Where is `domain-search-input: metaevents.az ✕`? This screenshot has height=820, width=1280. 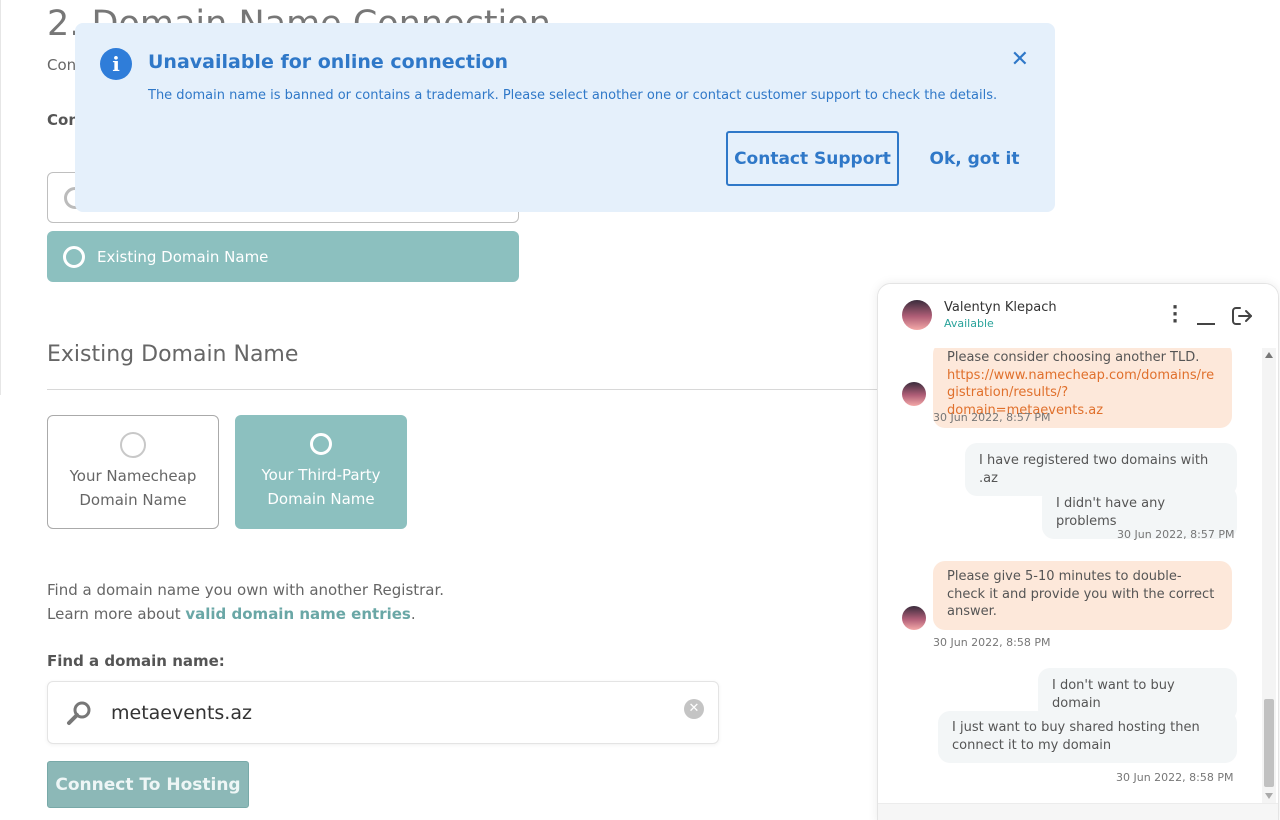
domain-search-input: metaevents.az ✕ is located at coordinates (383, 712).